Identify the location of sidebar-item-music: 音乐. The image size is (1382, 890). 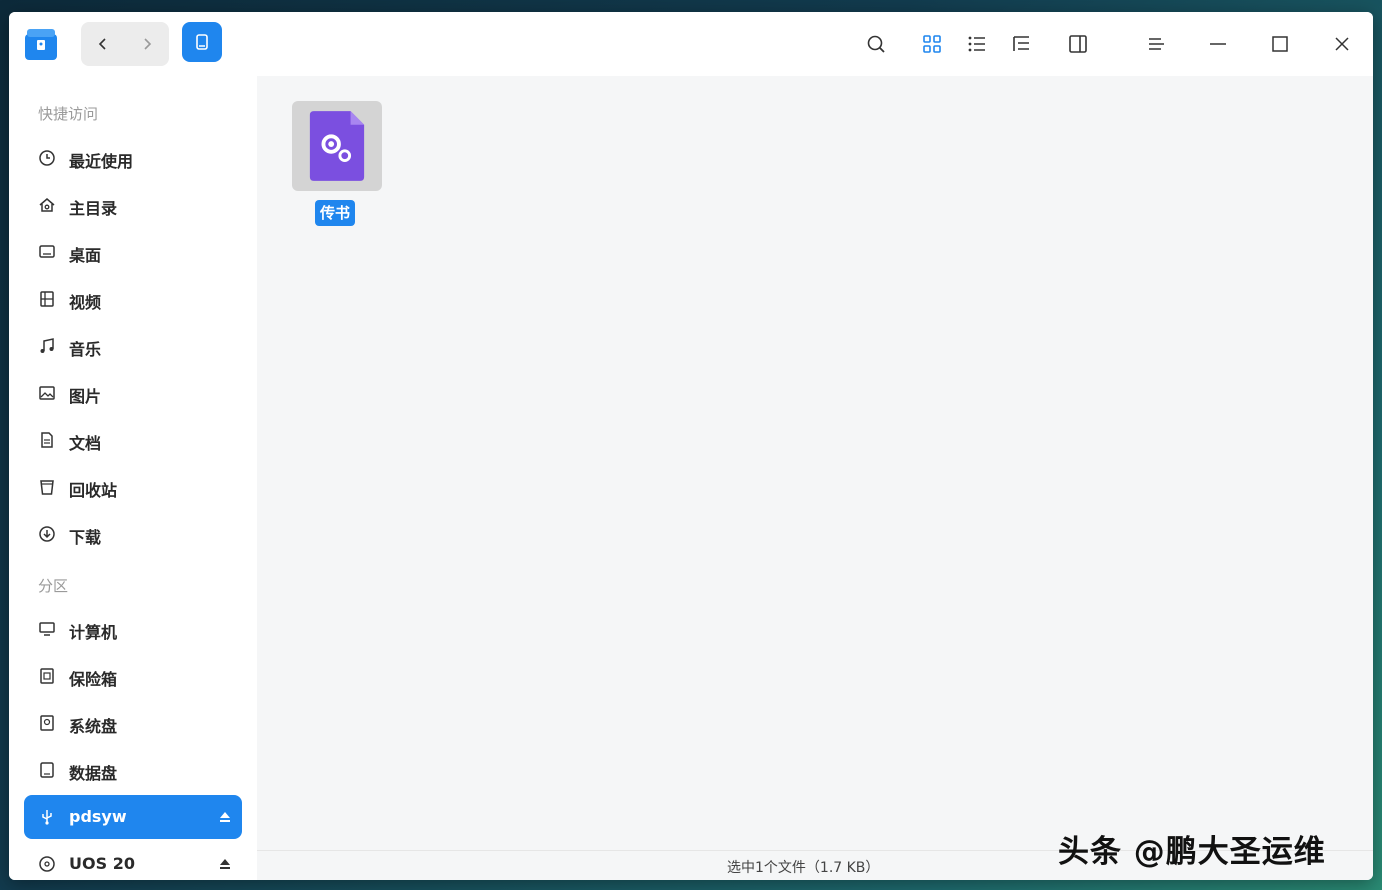
(133, 346).